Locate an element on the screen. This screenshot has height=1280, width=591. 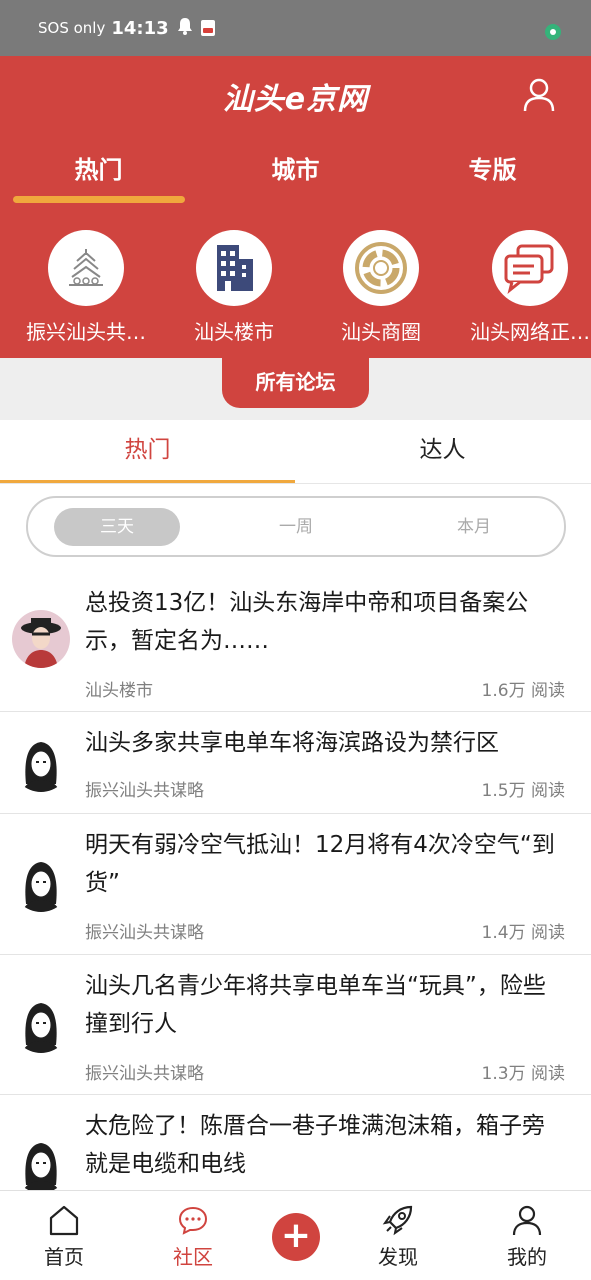
post-title: 太危险了！陈厝合一巷子堆满泡沫箱，箱子旁就是电缆和电线 is located at coordinates (315, 1145).